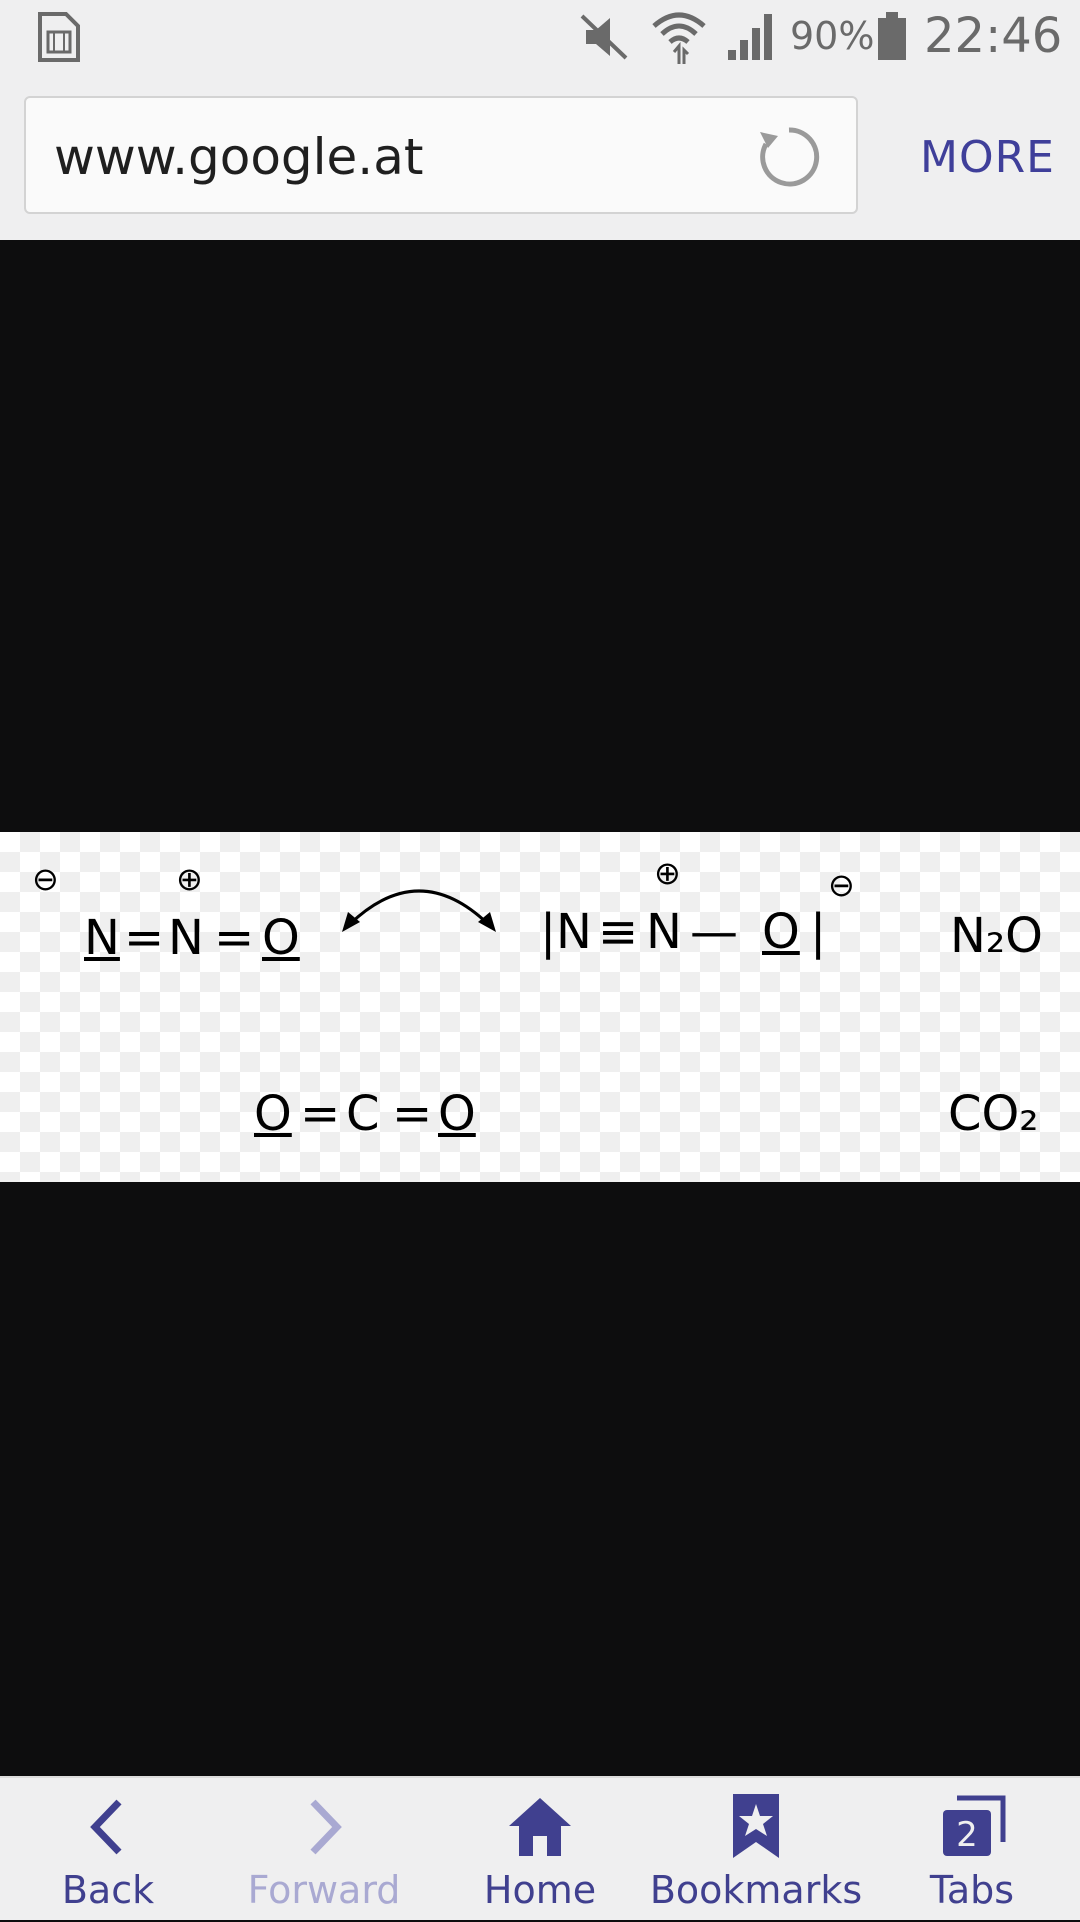 This screenshot has height=1922, width=1080. I want to click on plus-charge-right: ⊕, so click(667, 873).